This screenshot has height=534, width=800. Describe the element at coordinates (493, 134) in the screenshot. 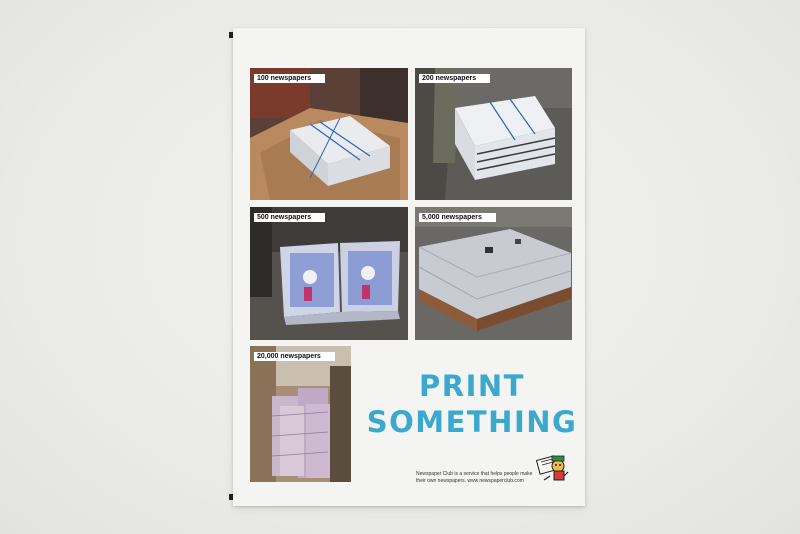

I see `photo-200-newspapers: 200 newspapers` at that location.